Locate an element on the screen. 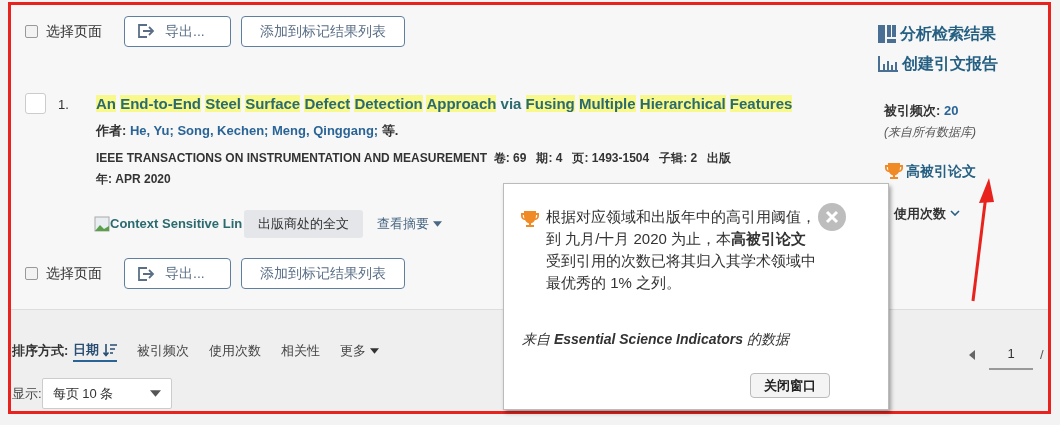 The width and height of the screenshot is (1060, 425). authors-line: 作者: He, Yu; Song, Kechen; Meng, Qinggang; 等. is located at coordinates (248, 131).